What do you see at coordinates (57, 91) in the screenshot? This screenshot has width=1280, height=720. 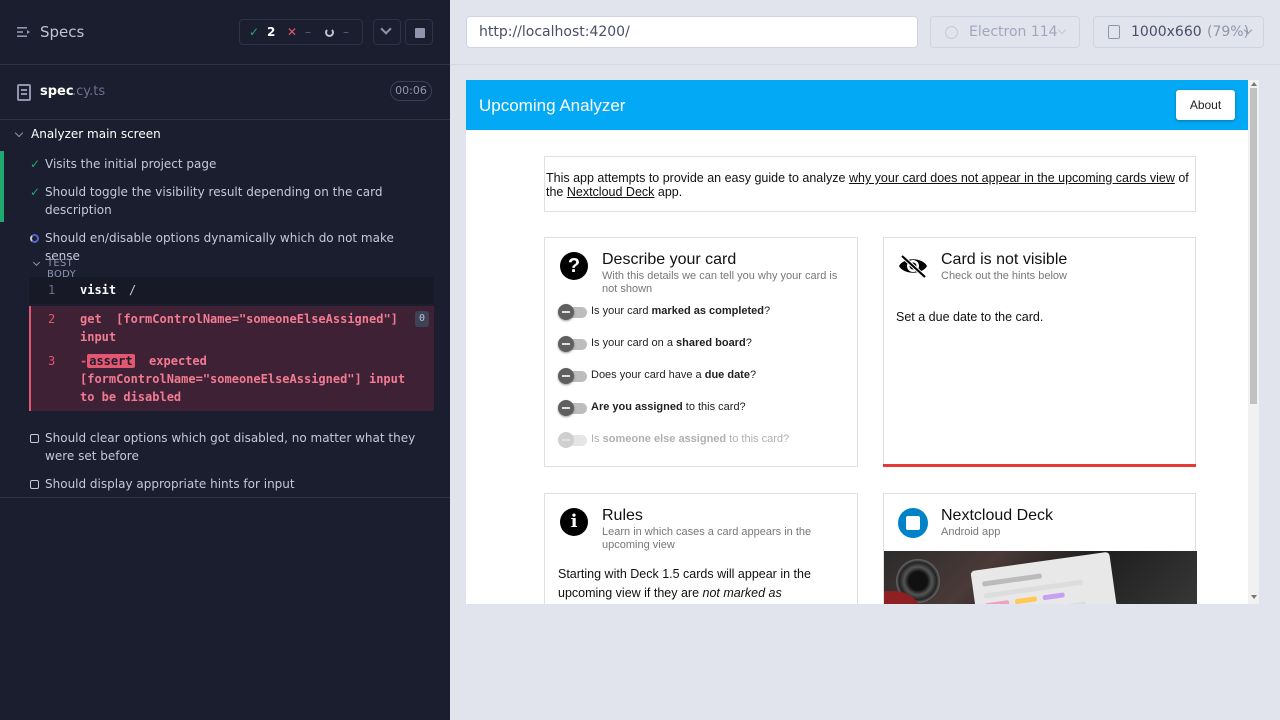 I see `spec-file-name: spec` at bounding box center [57, 91].